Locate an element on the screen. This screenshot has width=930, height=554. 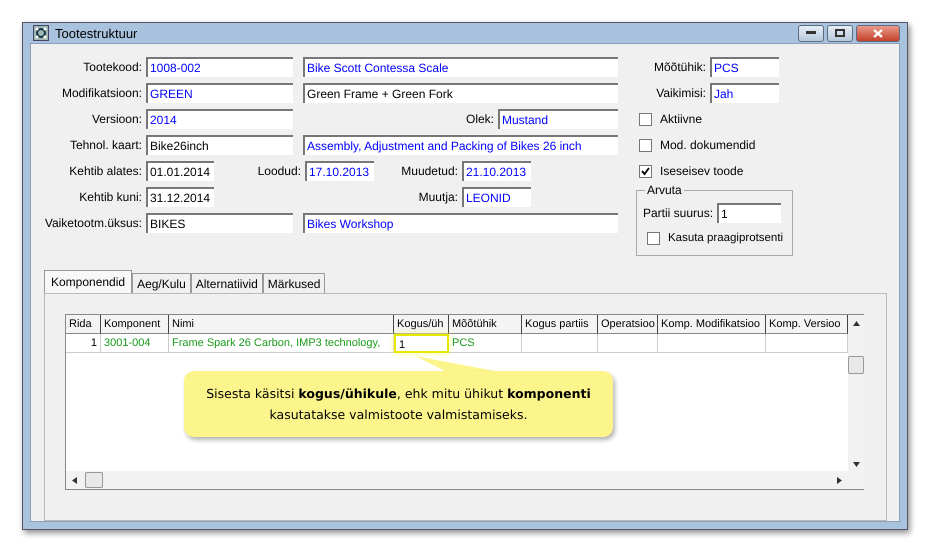
table-cell: Frame Spark 26 Carbon, IMP3 technology, is located at coordinates (281, 343).